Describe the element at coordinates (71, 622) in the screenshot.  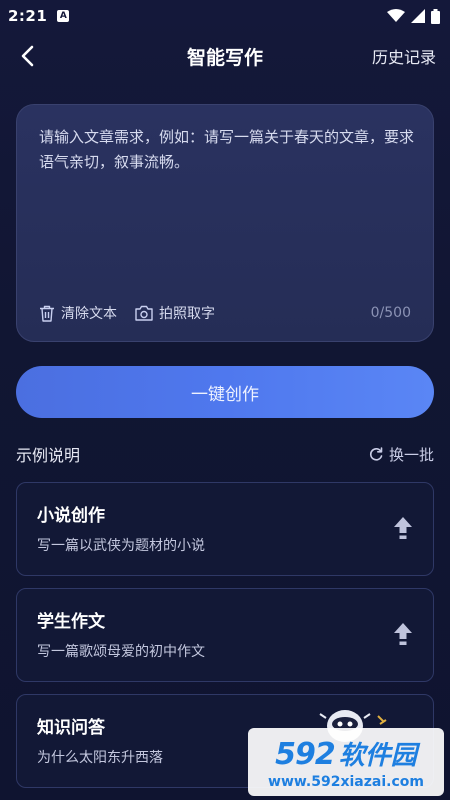
I see `example-title: 学生作文` at that location.